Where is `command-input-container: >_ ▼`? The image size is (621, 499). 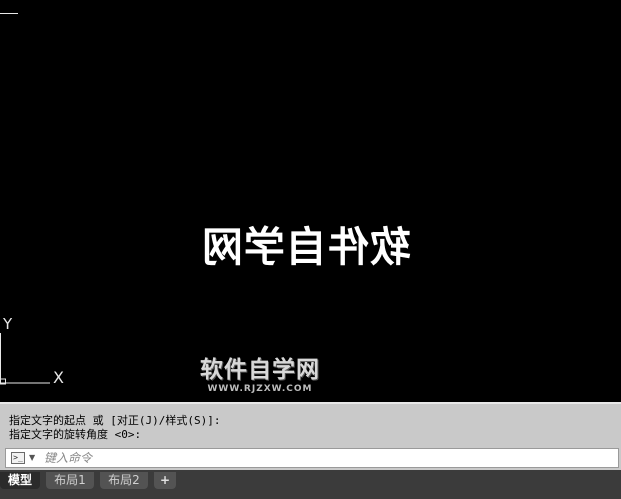 command-input-container: >_ ▼ is located at coordinates (312, 458).